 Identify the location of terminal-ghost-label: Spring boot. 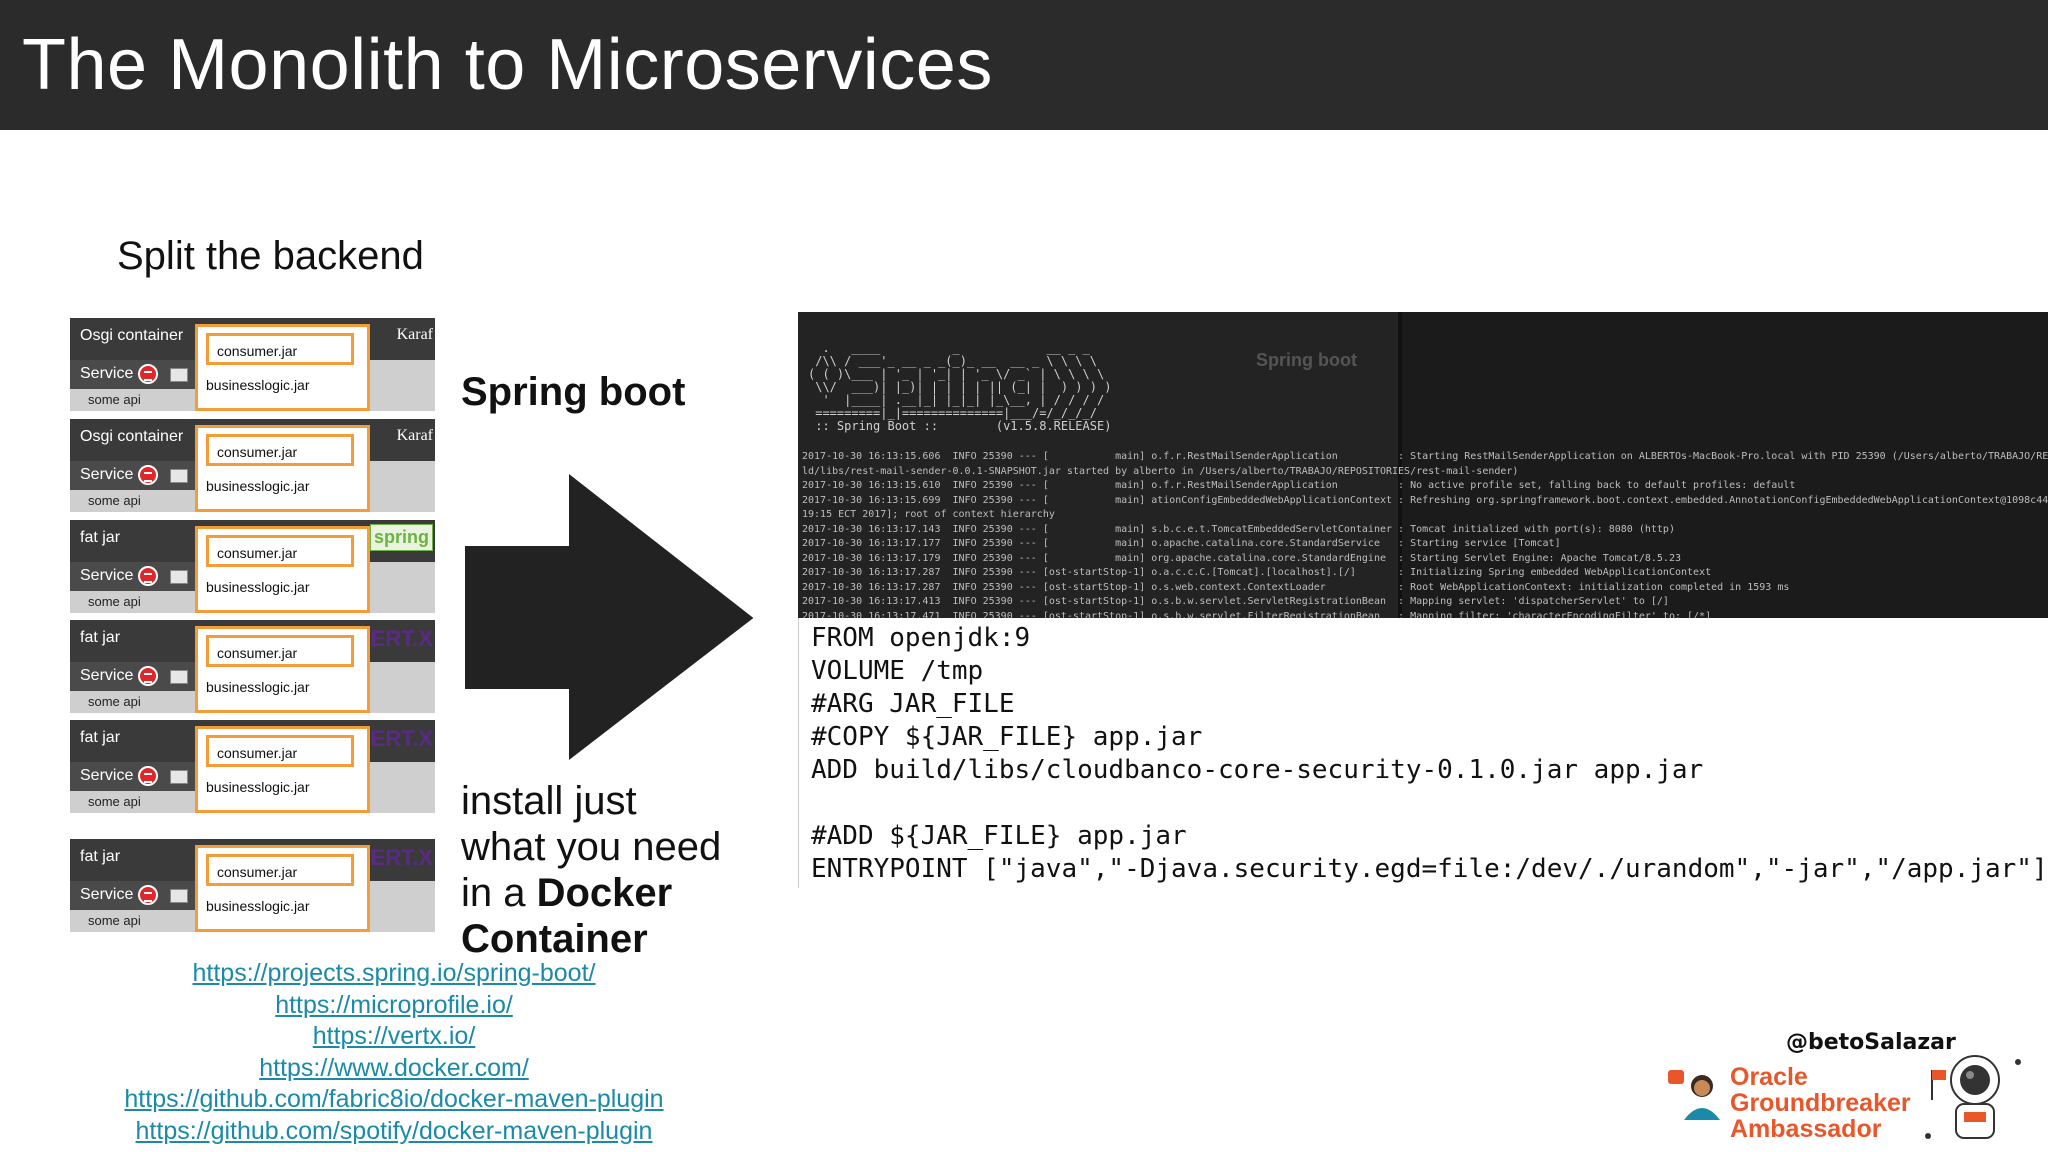
(1306, 360).